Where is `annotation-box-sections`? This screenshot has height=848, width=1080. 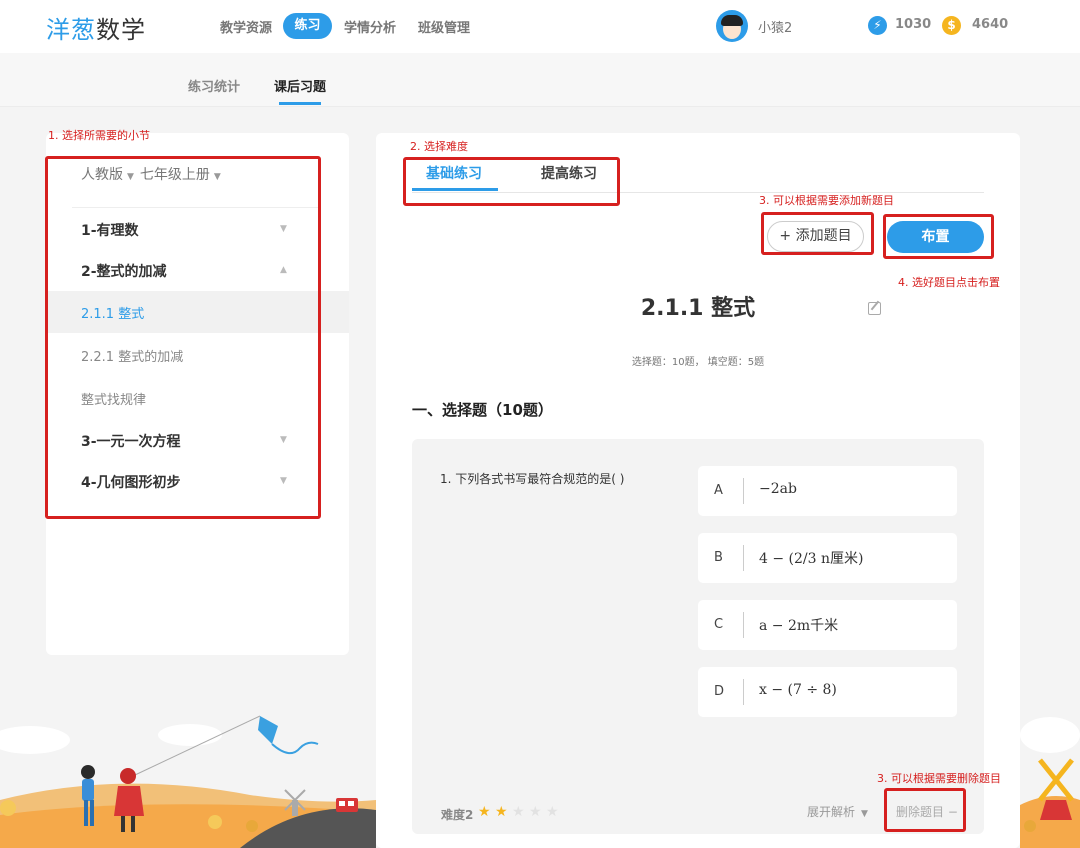 annotation-box-sections is located at coordinates (183, 337).